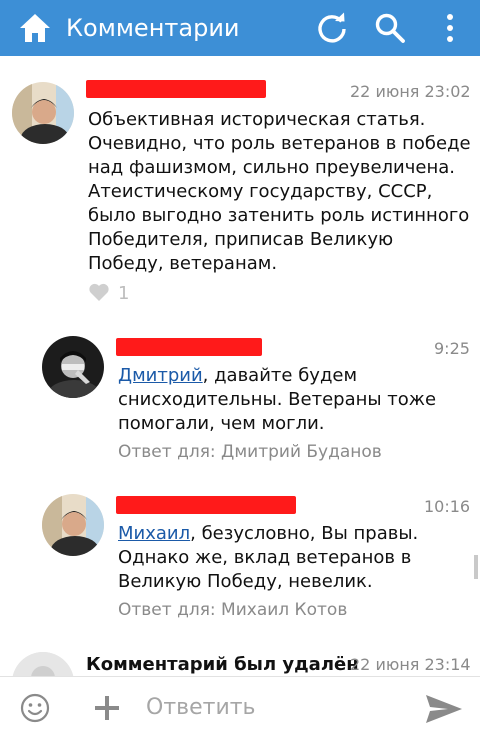  I want to click on reply-to-link: Ответ для: Дмитрий Буданов, so click(250, 452).